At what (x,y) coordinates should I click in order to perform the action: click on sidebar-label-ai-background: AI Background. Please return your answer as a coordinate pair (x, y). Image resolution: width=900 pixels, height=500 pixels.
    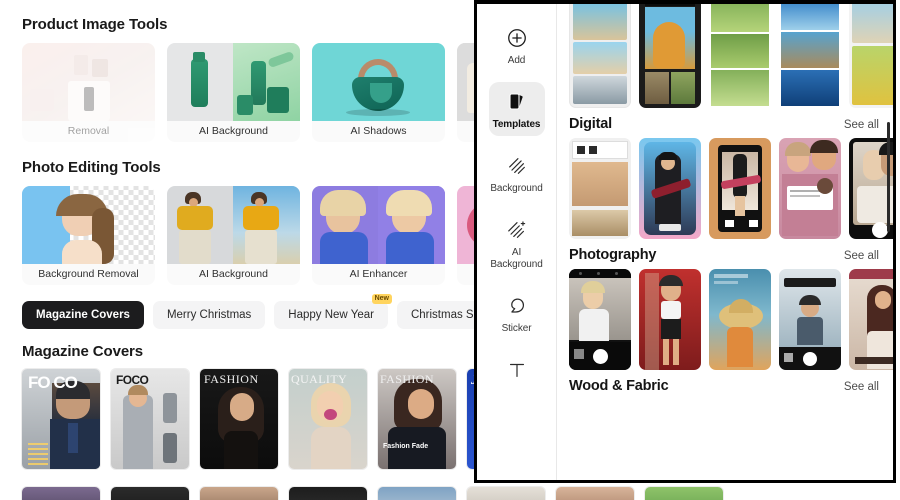
    Looking at the image, I should click on (516, 258).